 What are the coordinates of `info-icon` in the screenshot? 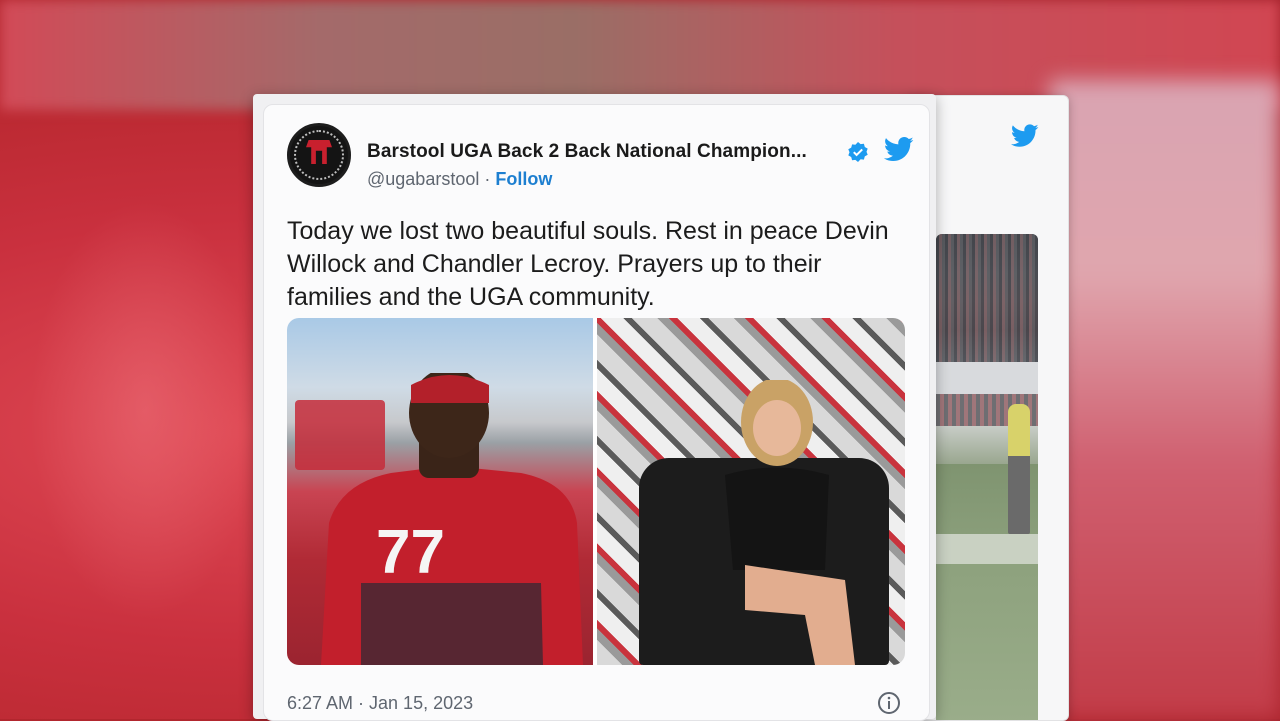 It's located at (889, 705).